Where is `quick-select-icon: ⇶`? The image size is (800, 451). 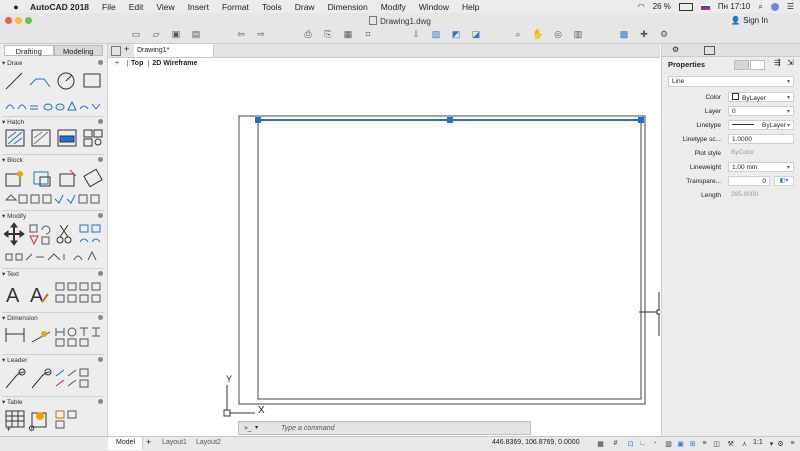
quick-select-icon: ⇶ is located at coordinates (777, 62).